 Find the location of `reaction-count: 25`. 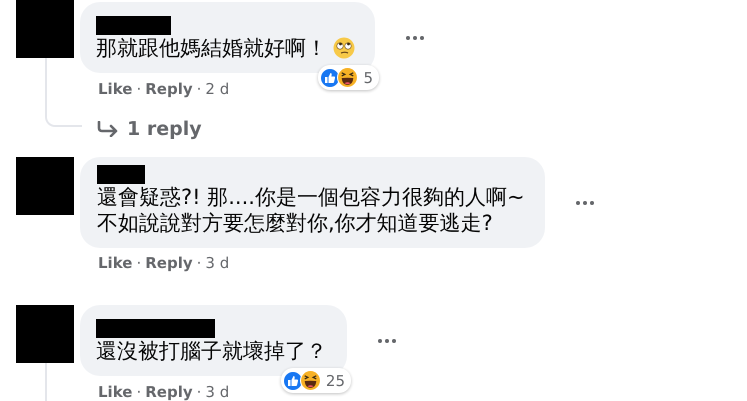

reaction-count: 25 is located at coordinates (335, 381).